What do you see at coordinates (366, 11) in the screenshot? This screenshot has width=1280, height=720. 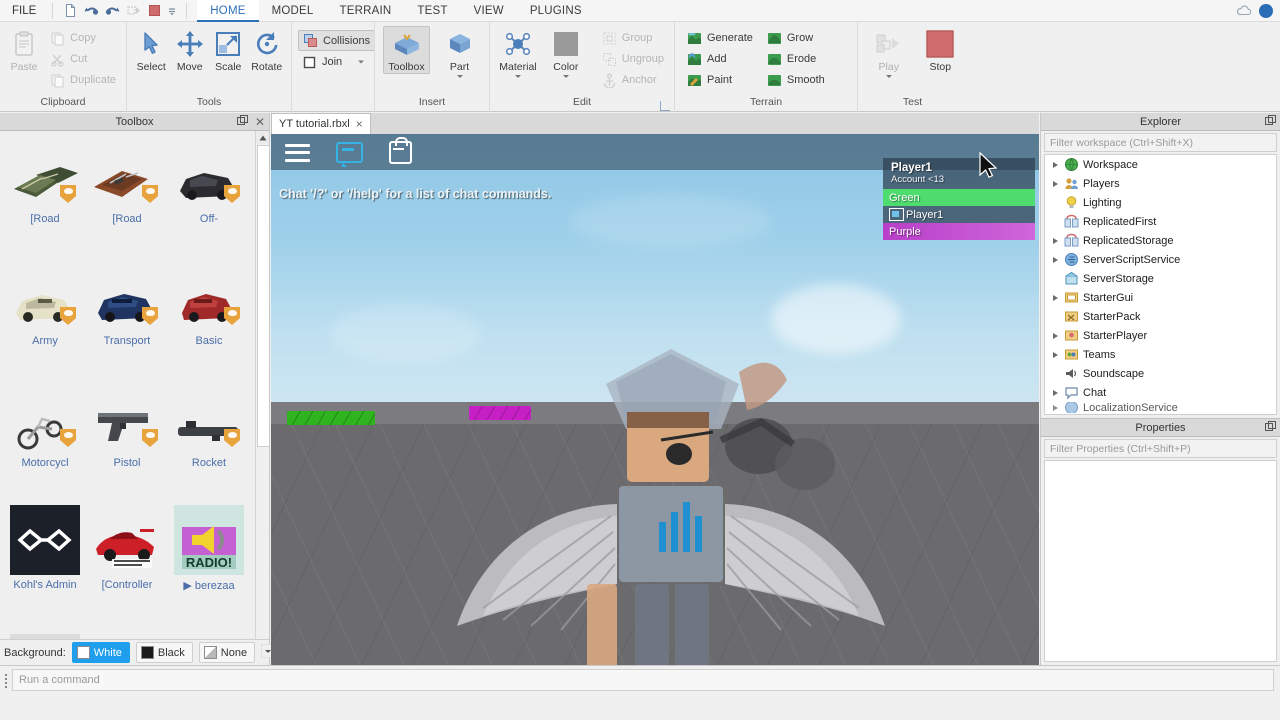 I see `tab-terrain: TERRAIN` at bounding box center [366, 11].